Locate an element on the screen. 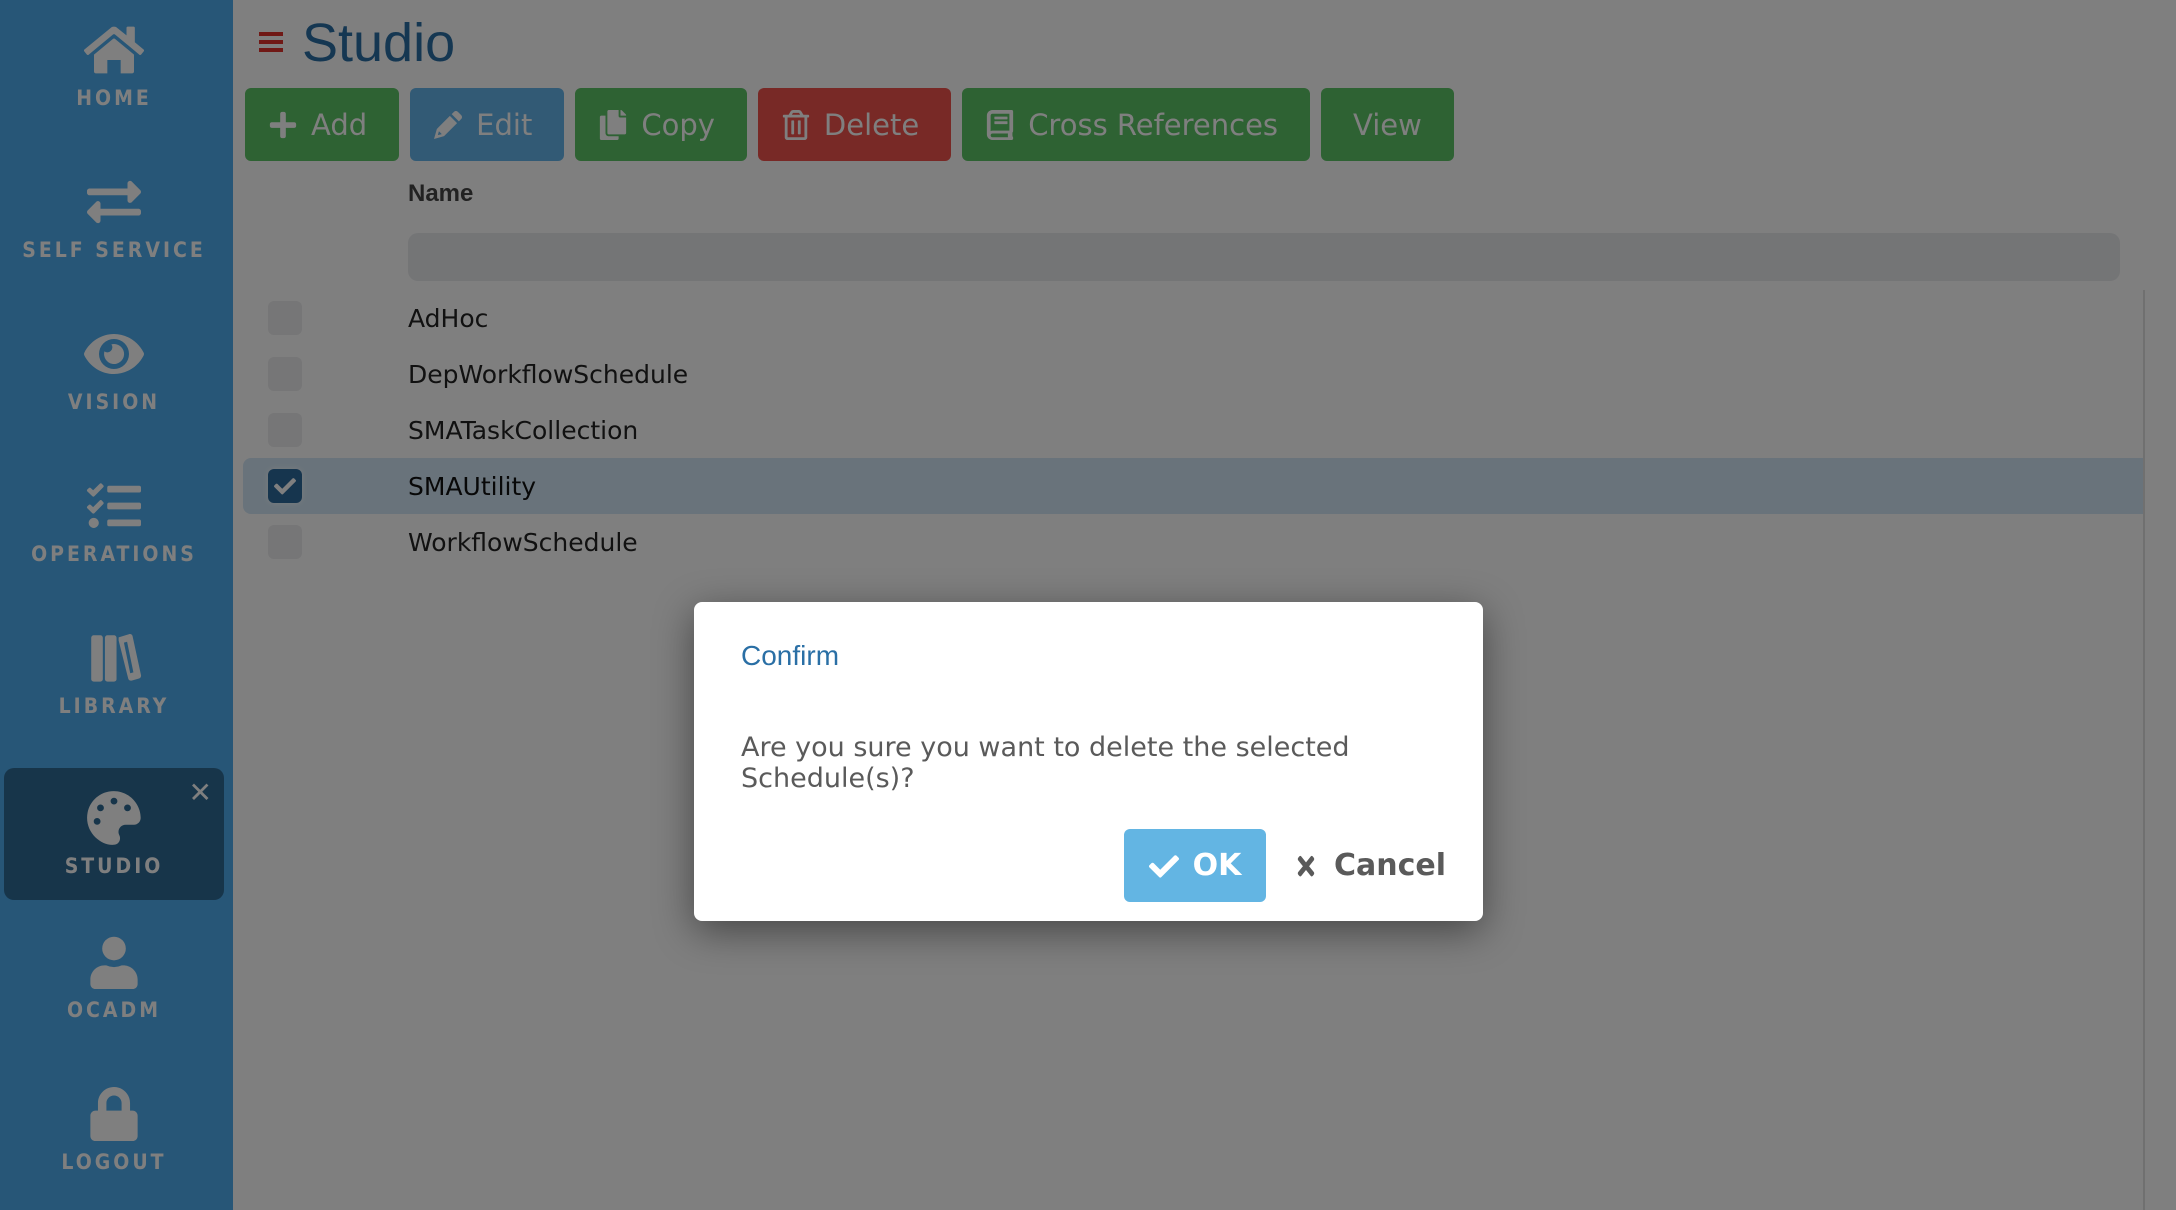 This screenshot has width=2176, height=1210. check-icon is located at coordinates (1163, 866).